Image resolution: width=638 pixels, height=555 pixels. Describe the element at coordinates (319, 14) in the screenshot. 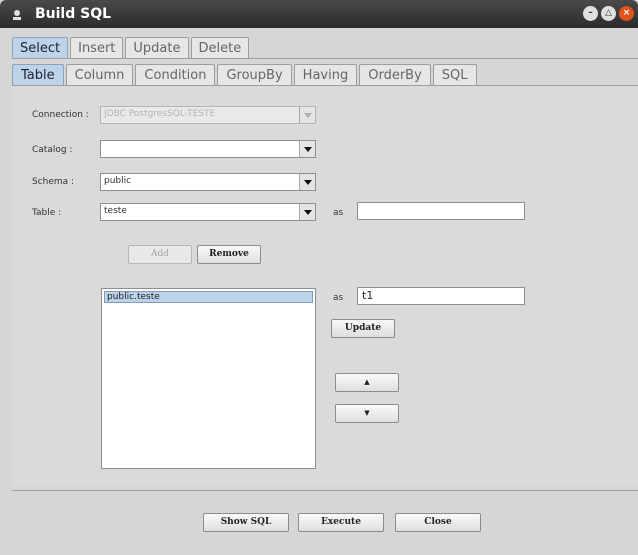

I see `title-bar: Build SQL – △ ×` at that location.